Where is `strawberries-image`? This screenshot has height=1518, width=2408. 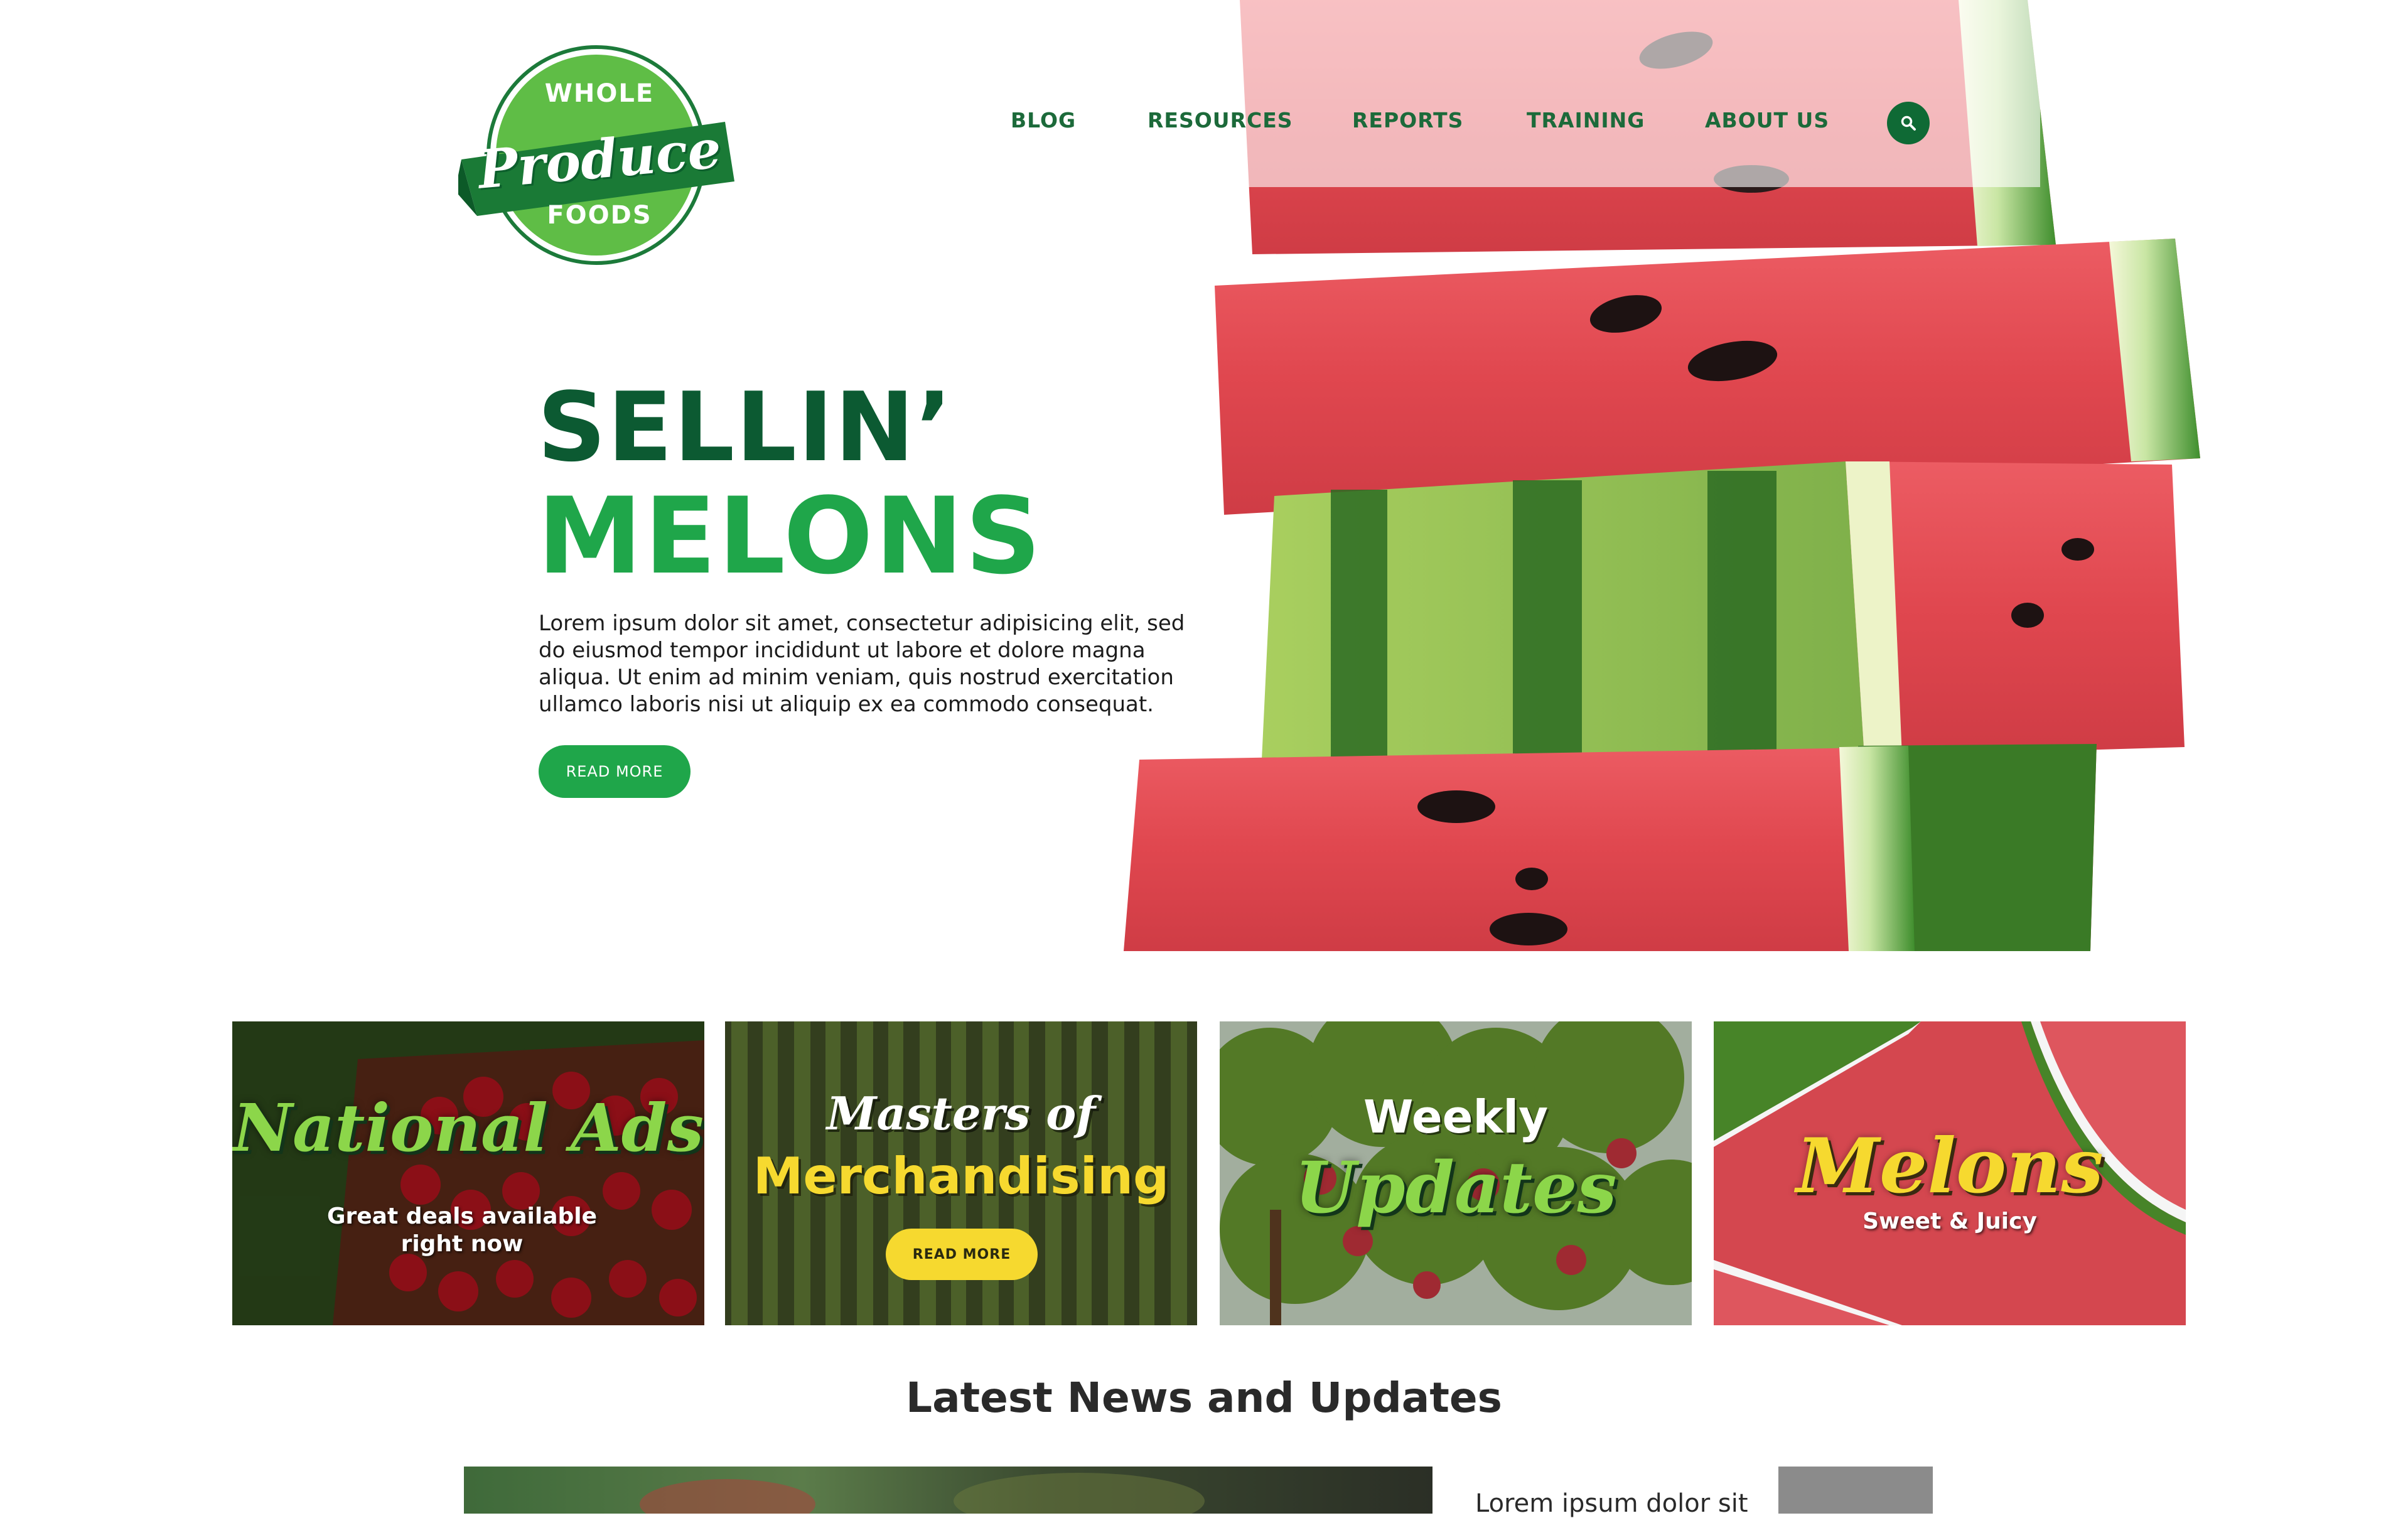
strawberries-image is located at coordinates (468, 1173).